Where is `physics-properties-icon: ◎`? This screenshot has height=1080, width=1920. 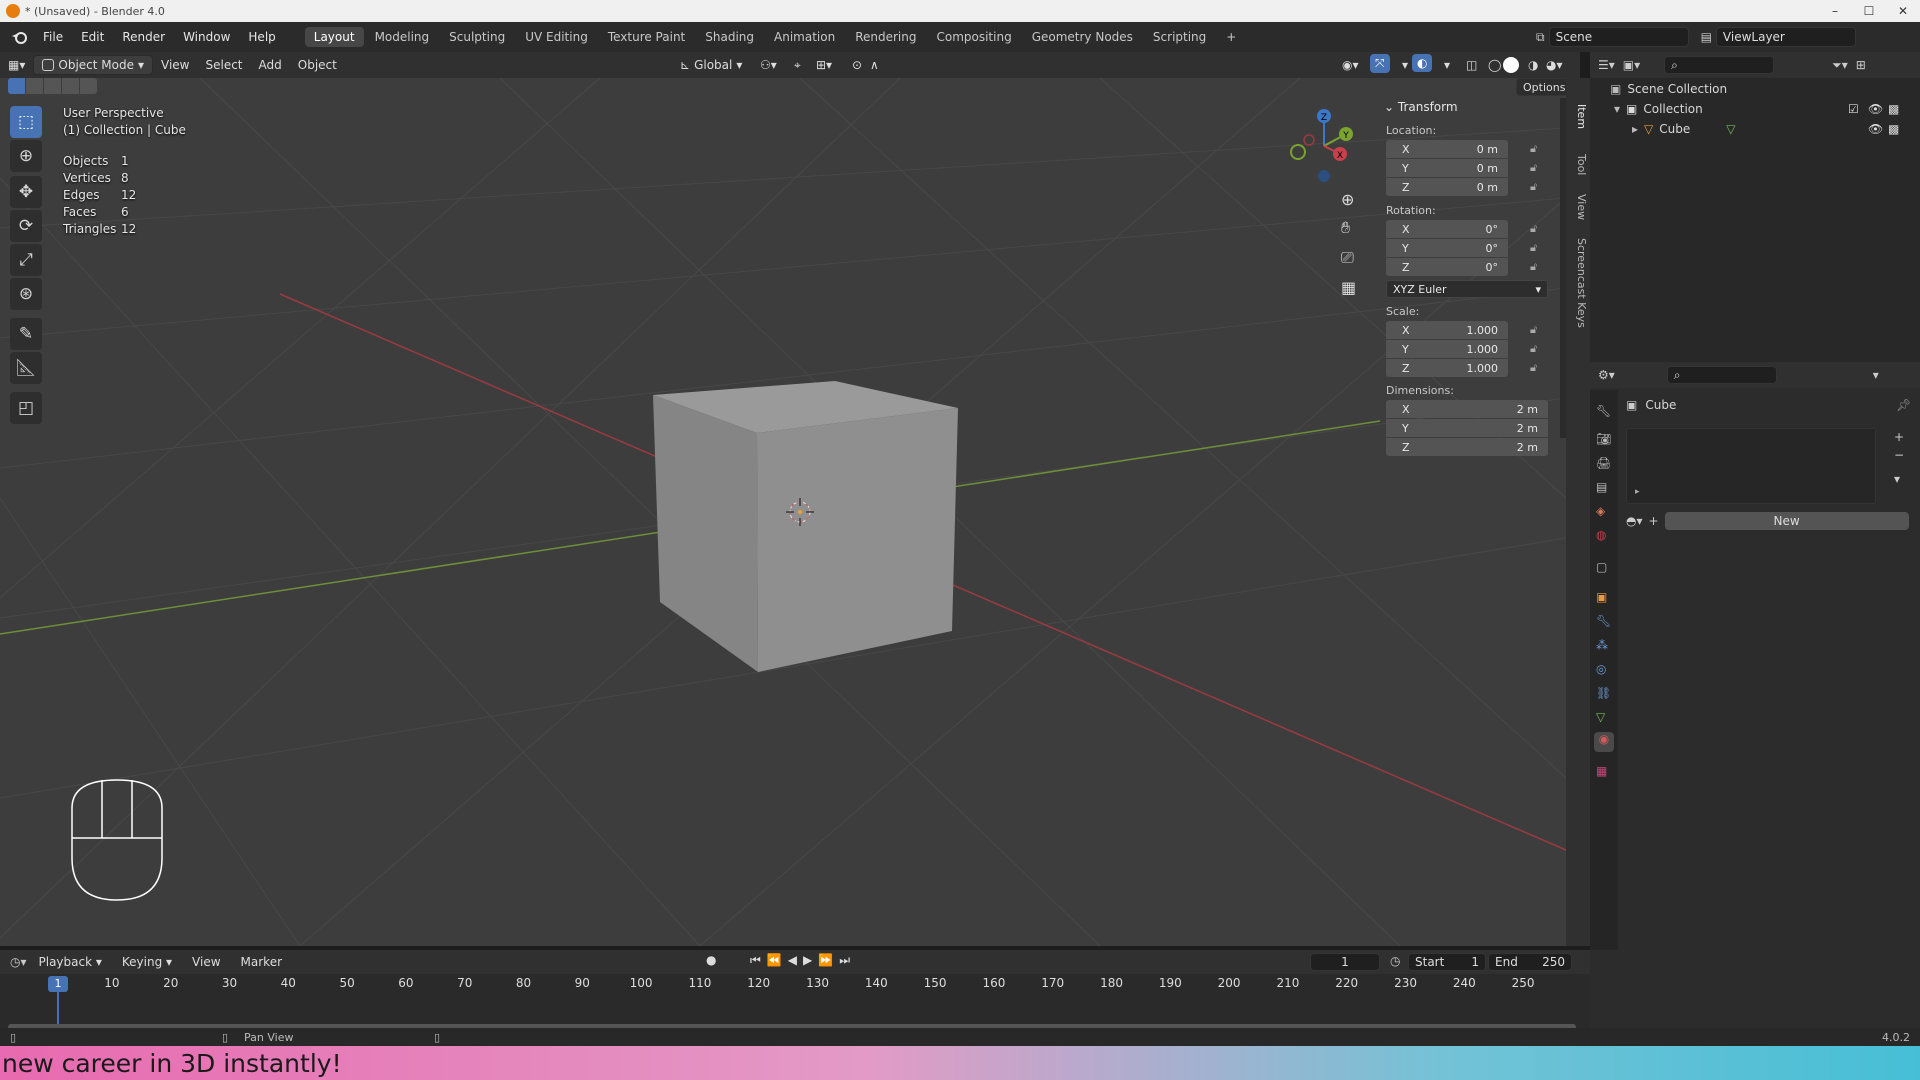
physics-properties-icon: ◎ is located at coordinates (1601, 669).